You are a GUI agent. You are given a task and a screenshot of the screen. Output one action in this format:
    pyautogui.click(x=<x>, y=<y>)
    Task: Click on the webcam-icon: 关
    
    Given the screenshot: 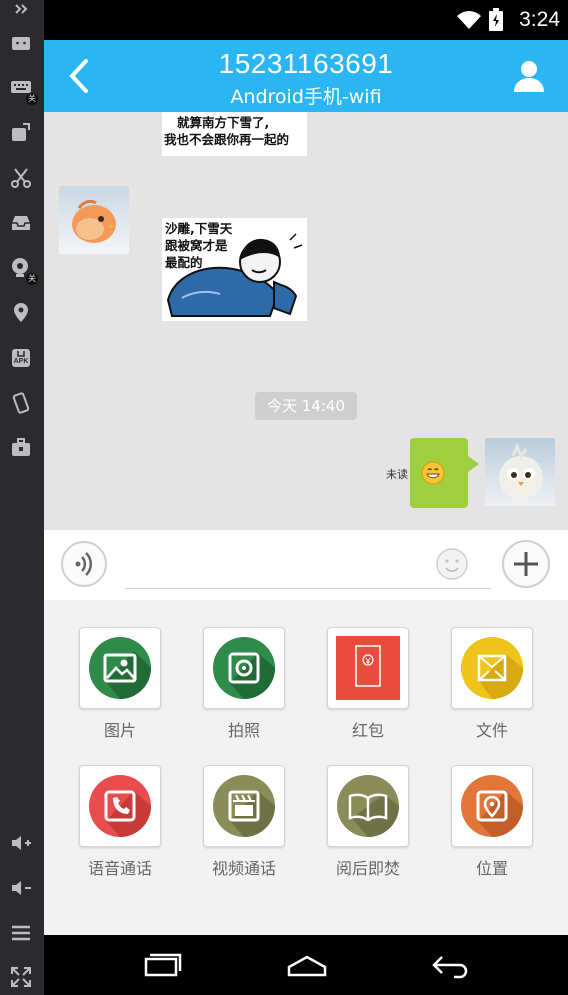 What is the action you would take?
    pyautogui.click(x=22, y=269)
    